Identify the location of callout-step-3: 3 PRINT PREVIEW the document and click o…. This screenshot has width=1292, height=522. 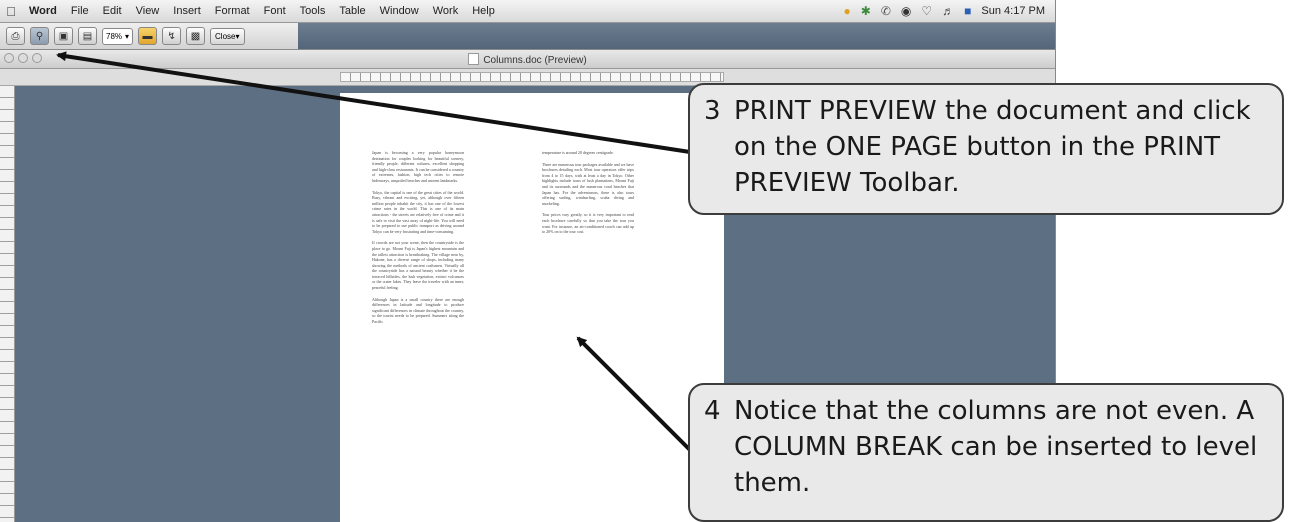
(986, 149).